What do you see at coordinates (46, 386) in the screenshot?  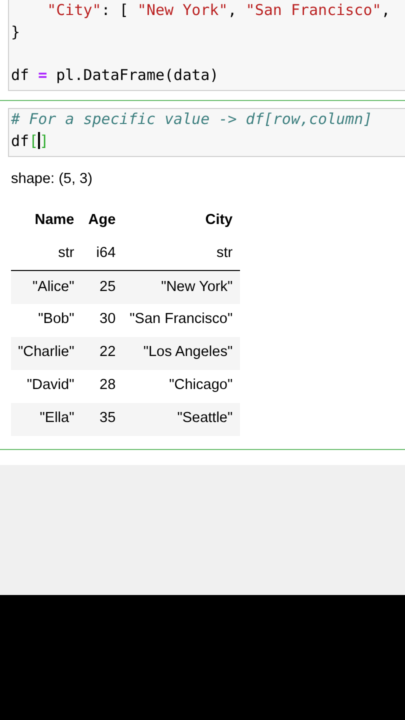 I see `table-cell: "David"` at bounding box center [46, 386].